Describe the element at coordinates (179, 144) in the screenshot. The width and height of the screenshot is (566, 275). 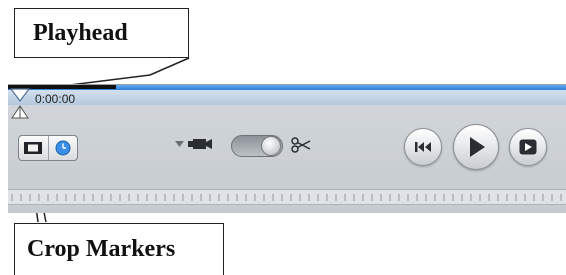
I see `chevron-down-icon` at that location.